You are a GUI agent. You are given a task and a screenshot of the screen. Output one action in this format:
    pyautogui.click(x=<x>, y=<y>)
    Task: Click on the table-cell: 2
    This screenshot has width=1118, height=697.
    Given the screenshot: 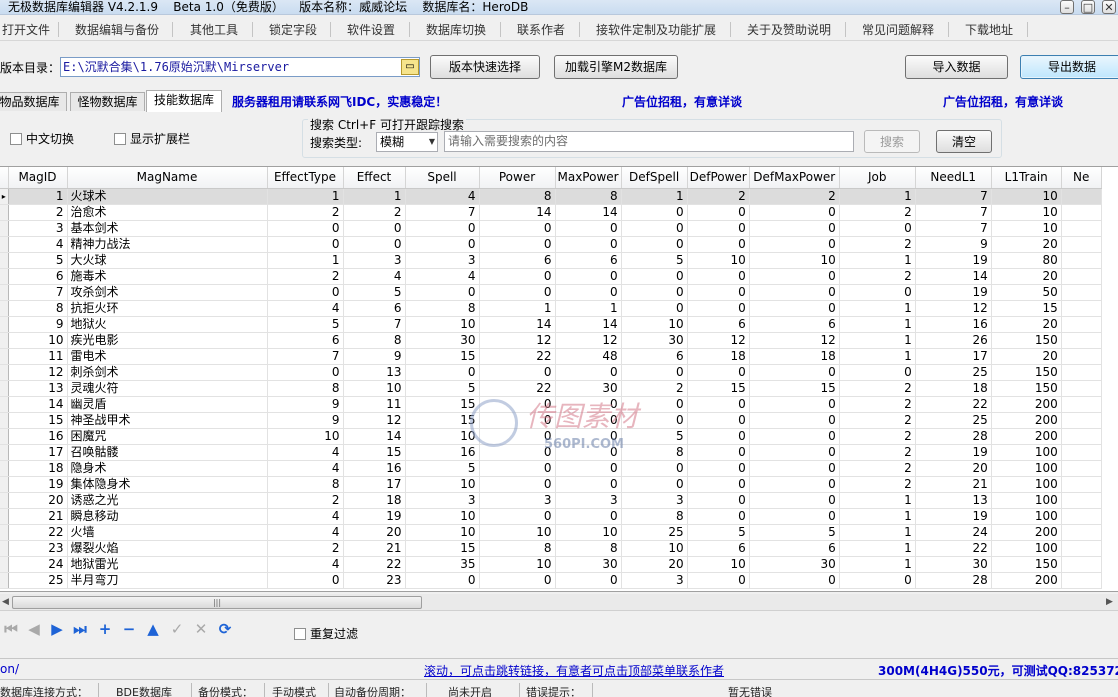 What is the action you would take?
    pyautogui.click(x=305, y=276)
    